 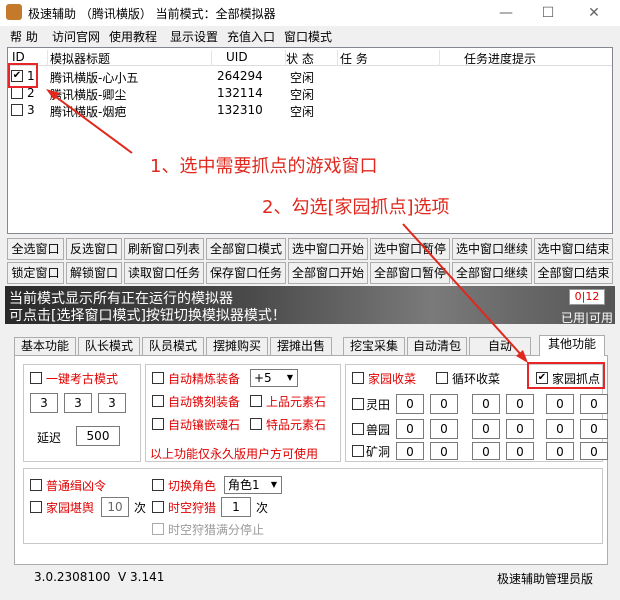 What do you see at coordinates (520, 429) in the screenshot?
I see `shouyuan-input-4: 0` at bounding box center [520, 429].